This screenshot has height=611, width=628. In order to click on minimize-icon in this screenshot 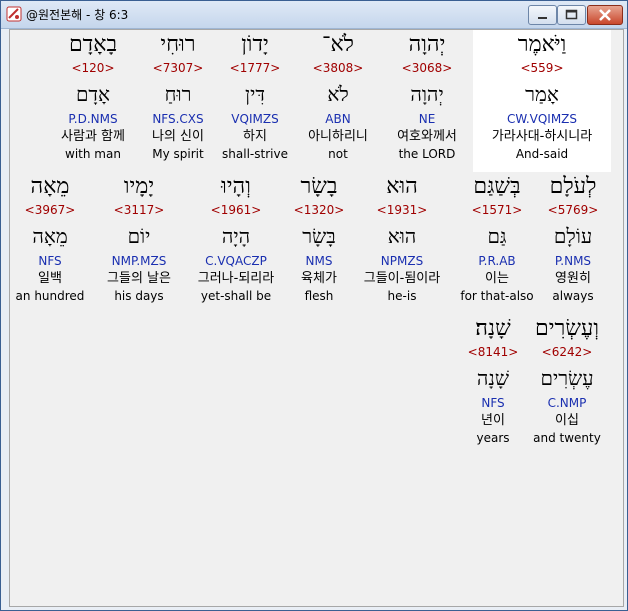, I will do `click(542, 18)`.